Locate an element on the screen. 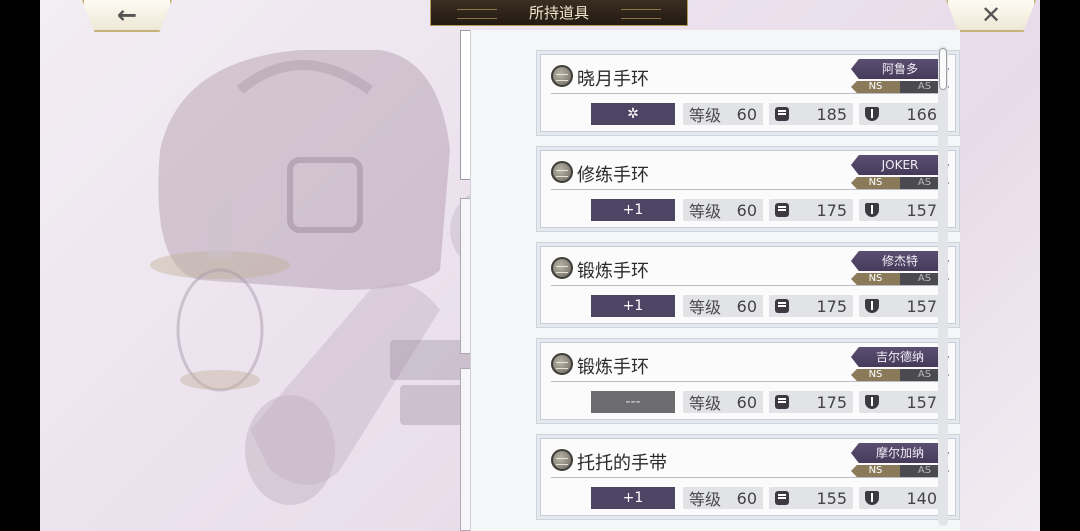  defense-stat: 166 is located at coordinates (901, 114).